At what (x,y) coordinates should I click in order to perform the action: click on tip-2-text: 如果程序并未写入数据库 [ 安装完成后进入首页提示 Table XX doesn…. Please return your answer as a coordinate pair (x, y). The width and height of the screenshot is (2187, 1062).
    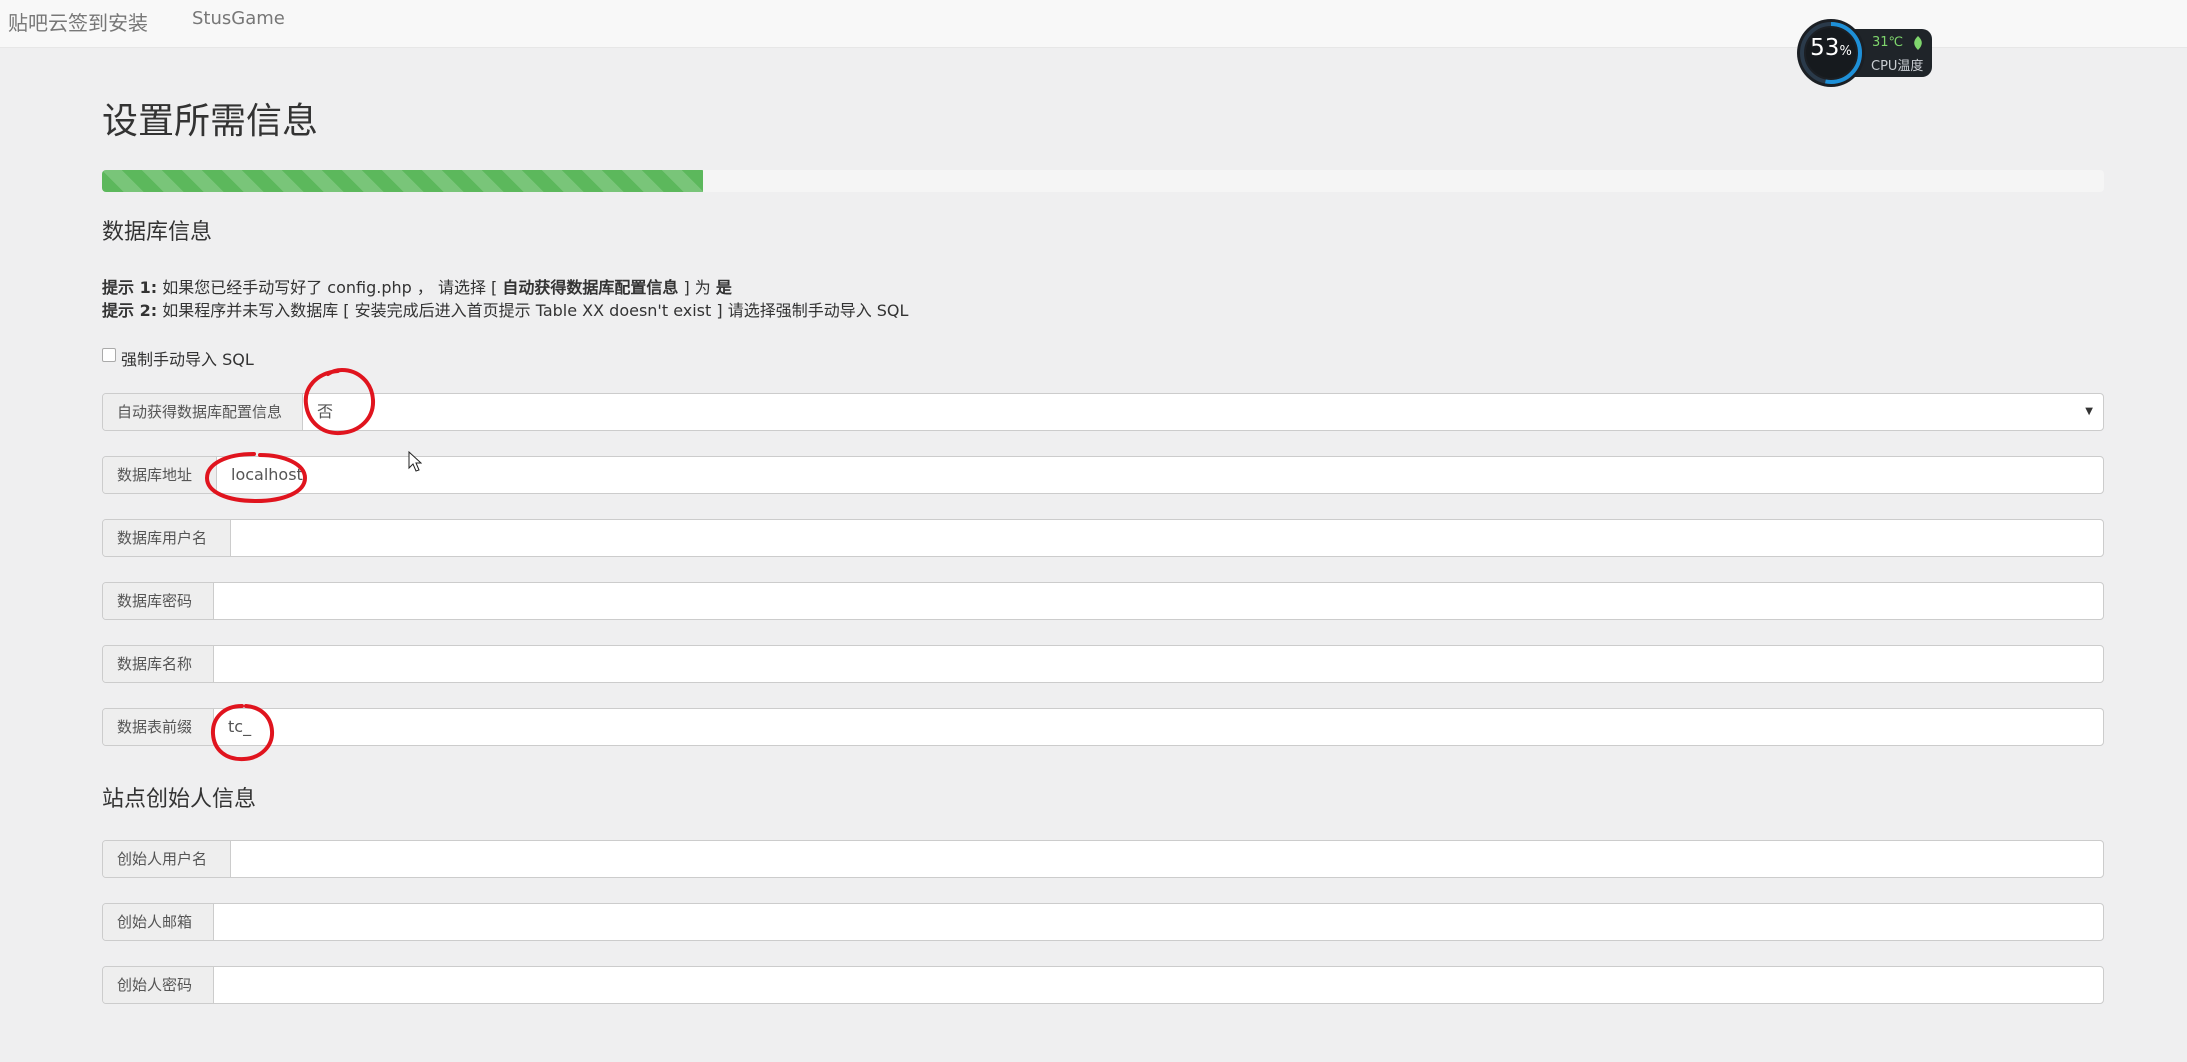
    Looking at the image, I should click on (533, 310).